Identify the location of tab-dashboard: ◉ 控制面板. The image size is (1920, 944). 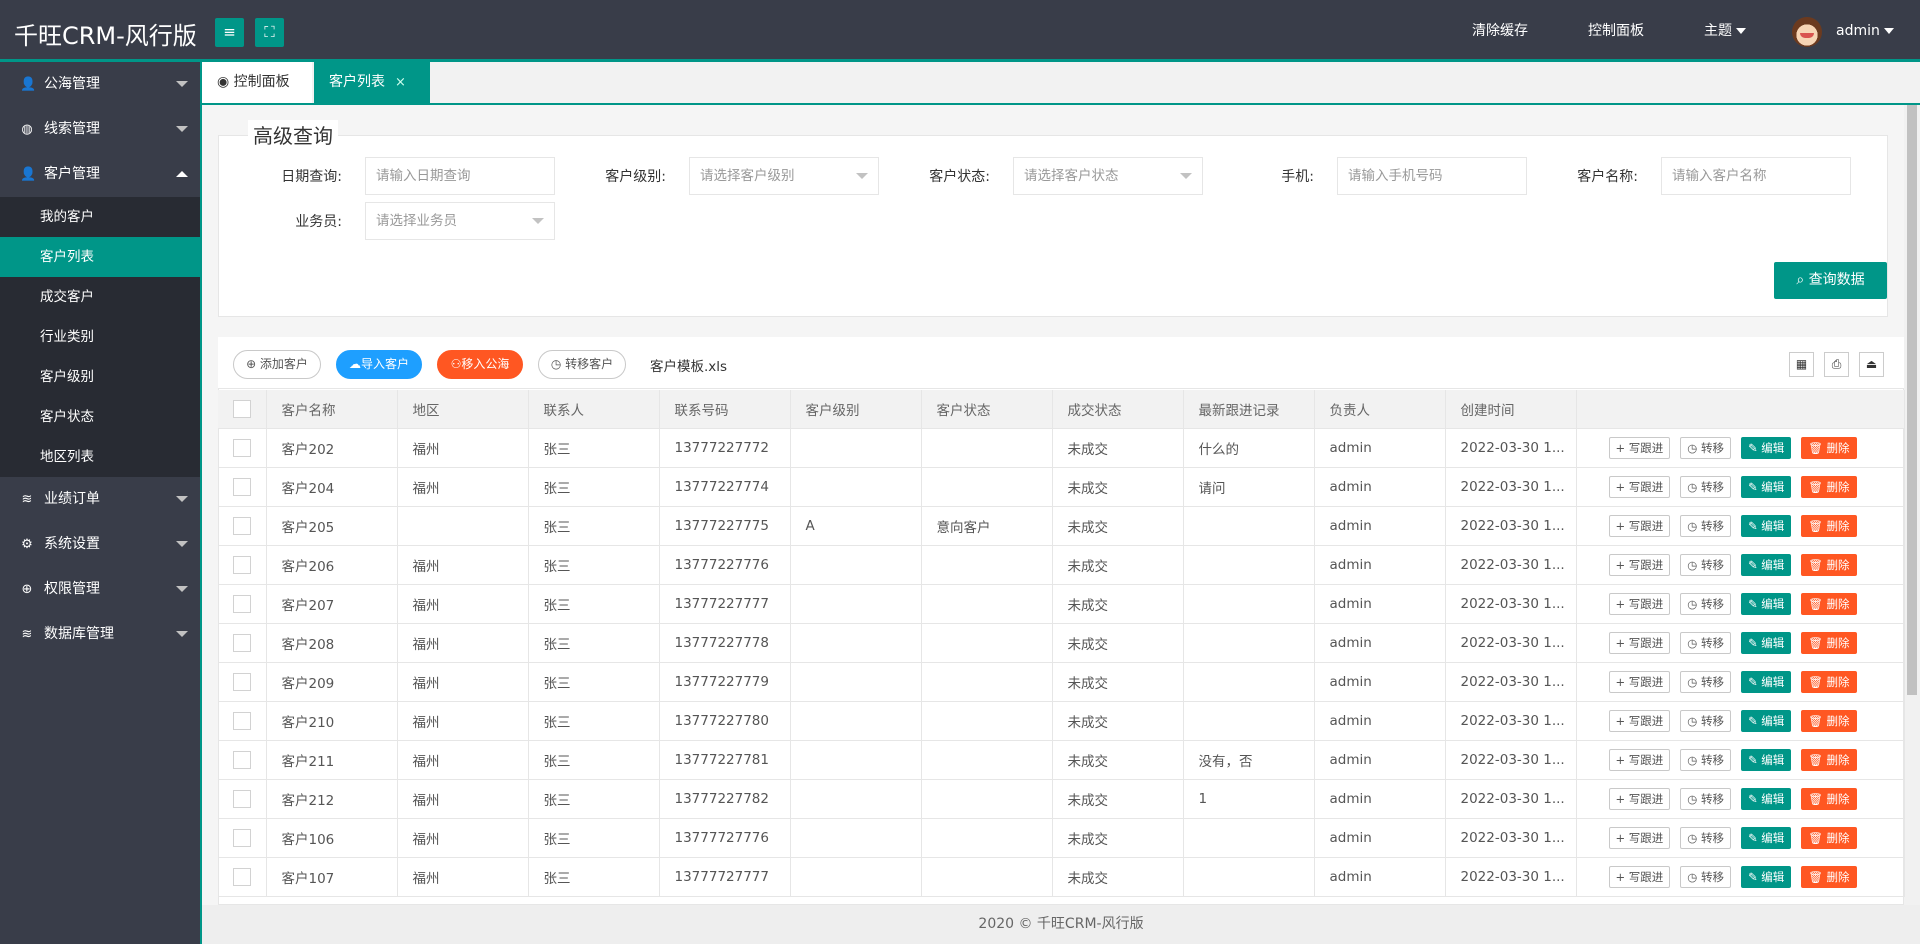
(257, 82).